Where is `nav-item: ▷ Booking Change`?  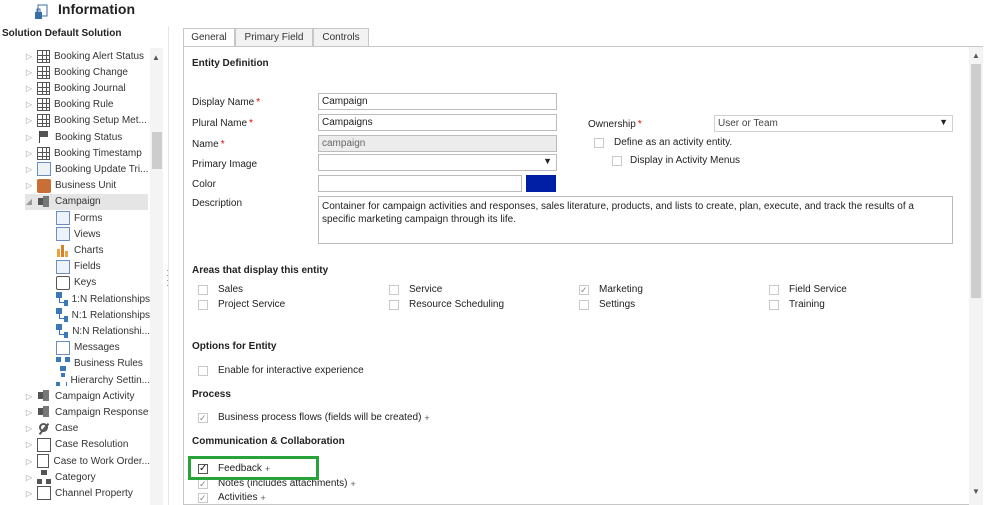 nav-item: ▷ Booking Change is located at coordinates (75, 72).